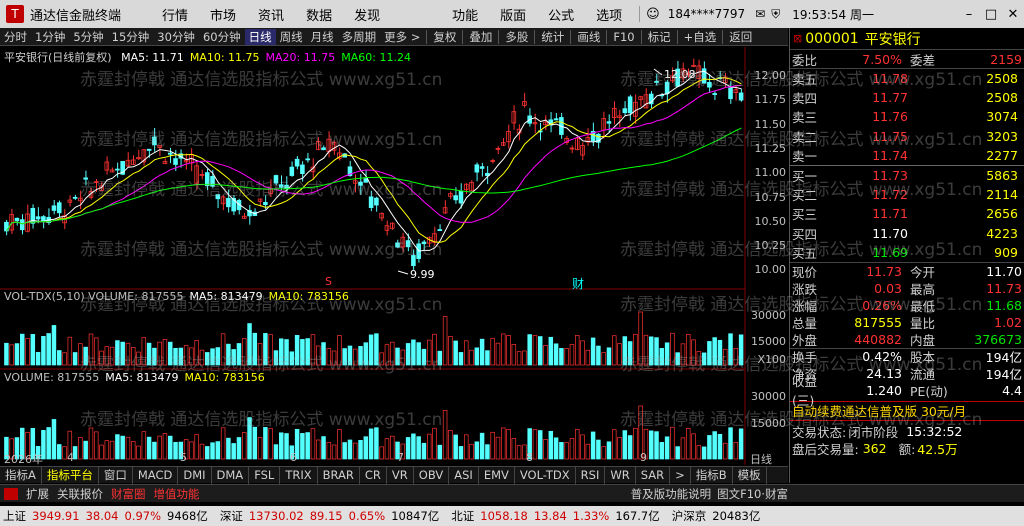 The width and height of the screenshot is (1024, 526). Describe the element at coordinates (359, 37) in the screenshot. I see `period-tab-9: 多周期` at that location.